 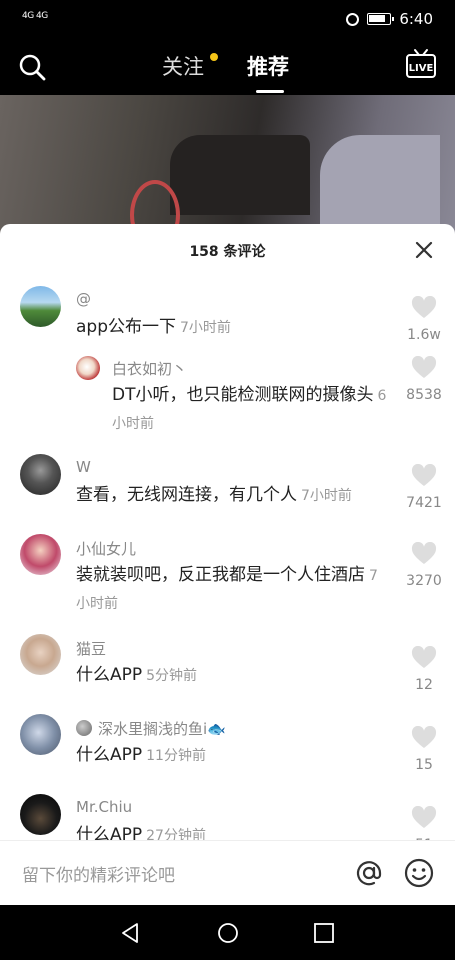 I want to click on comment-username: 猫豆, so click(x=91, y=648).